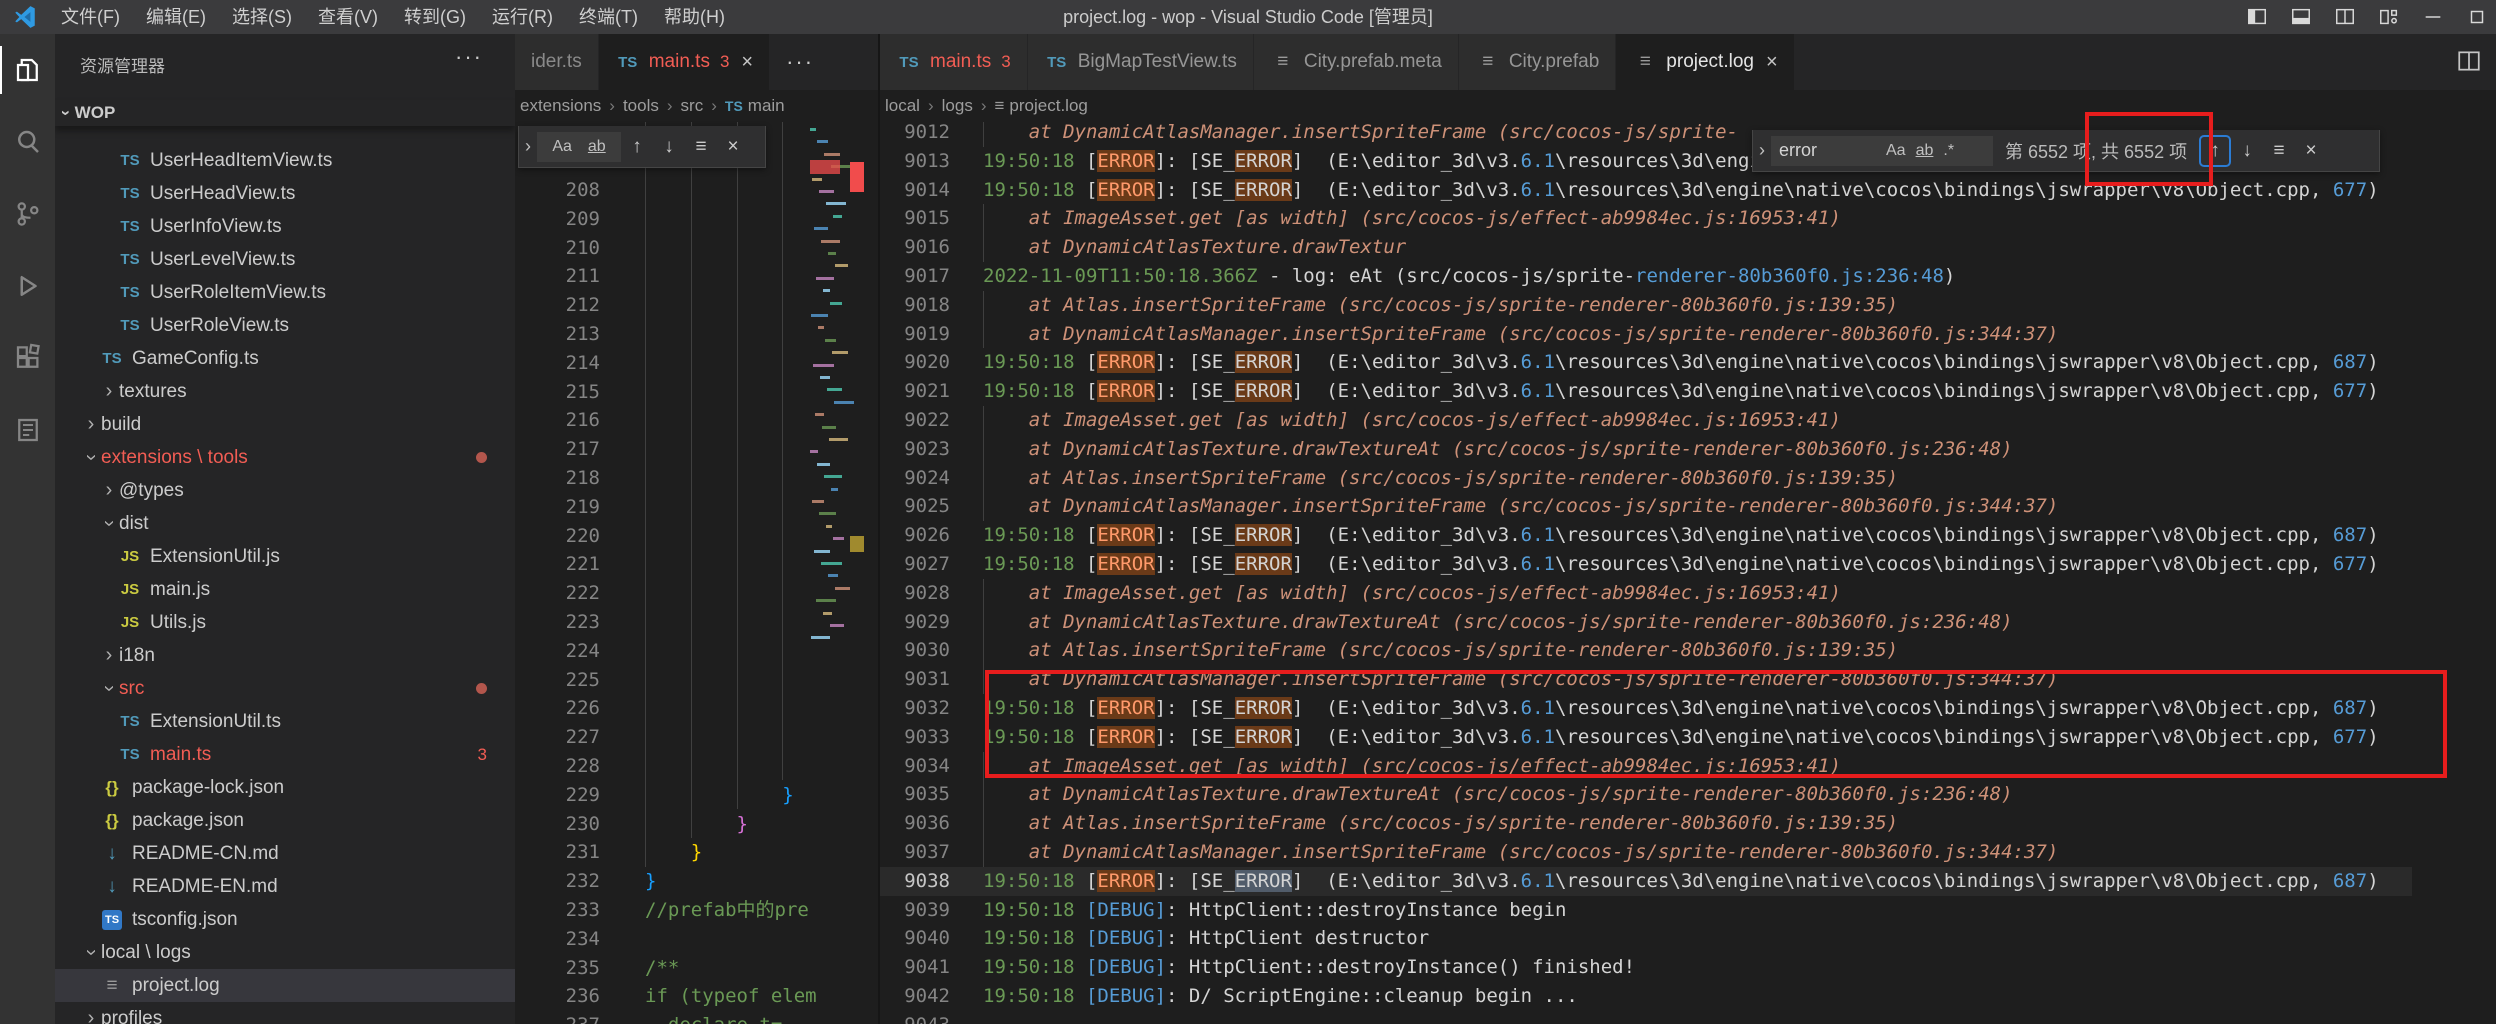  I want to click on tab-City.prefab.meta: ≡ City.prefab.meta, so click(1356, 62).